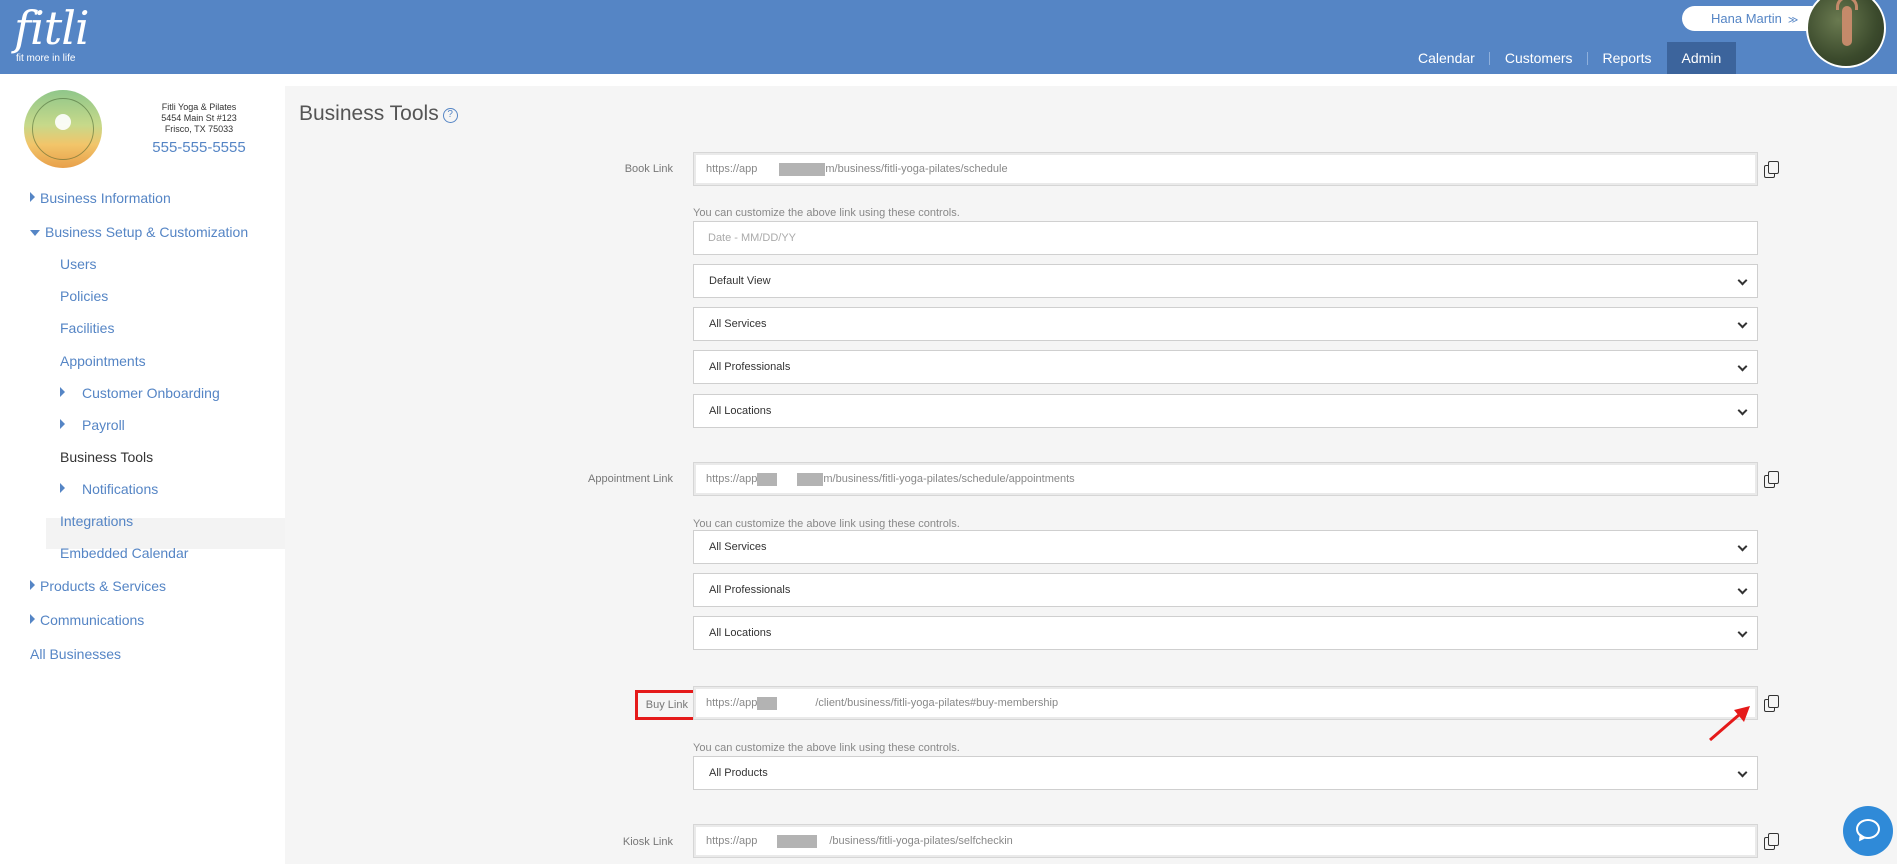 The image size is (1897, 864). What do you see at coordinates (1225, 590) in the screenshot?
I see `appointment-professionals-select: All Professionals` at bounding box center [1225, 590].